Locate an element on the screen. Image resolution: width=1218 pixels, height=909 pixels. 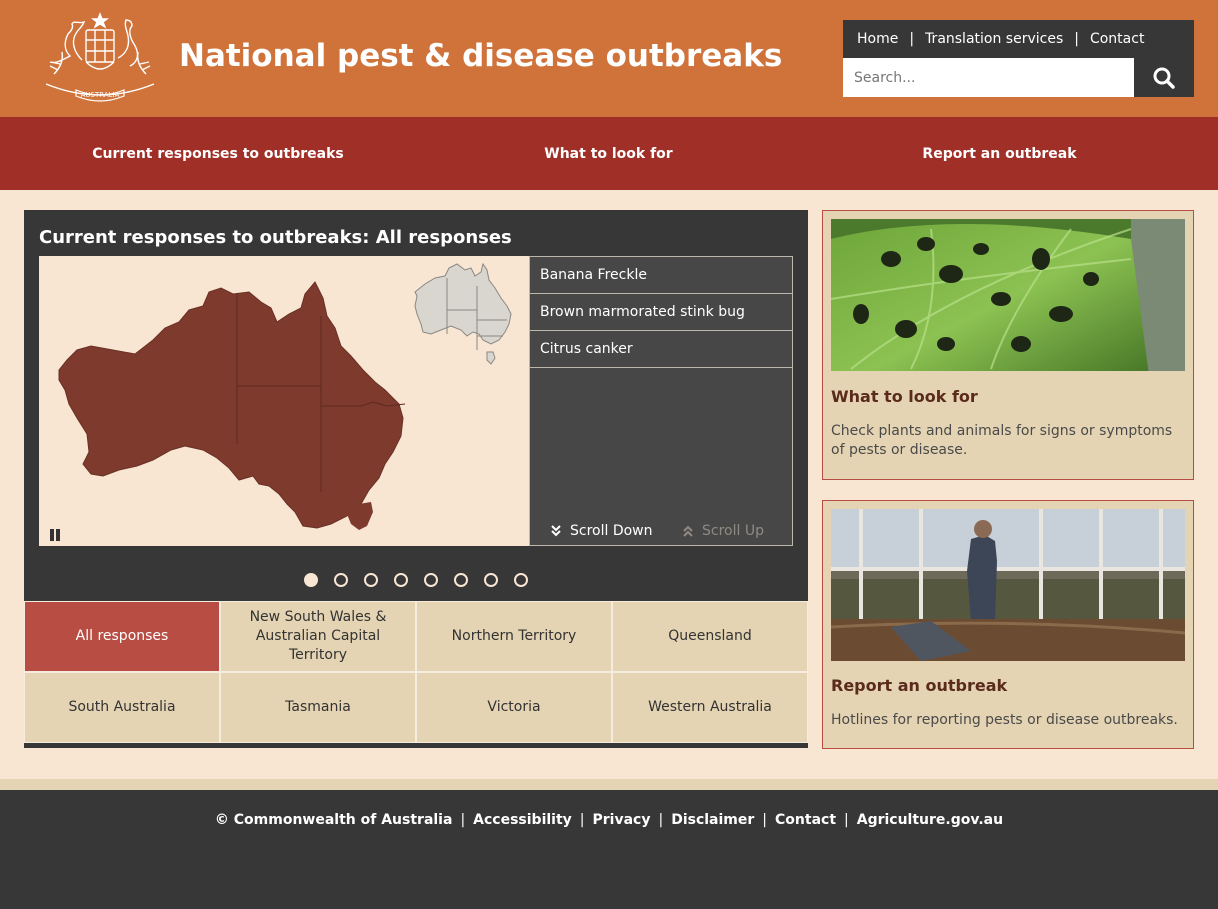
region-queensland: Queensland is located at coordinates (710, 636).